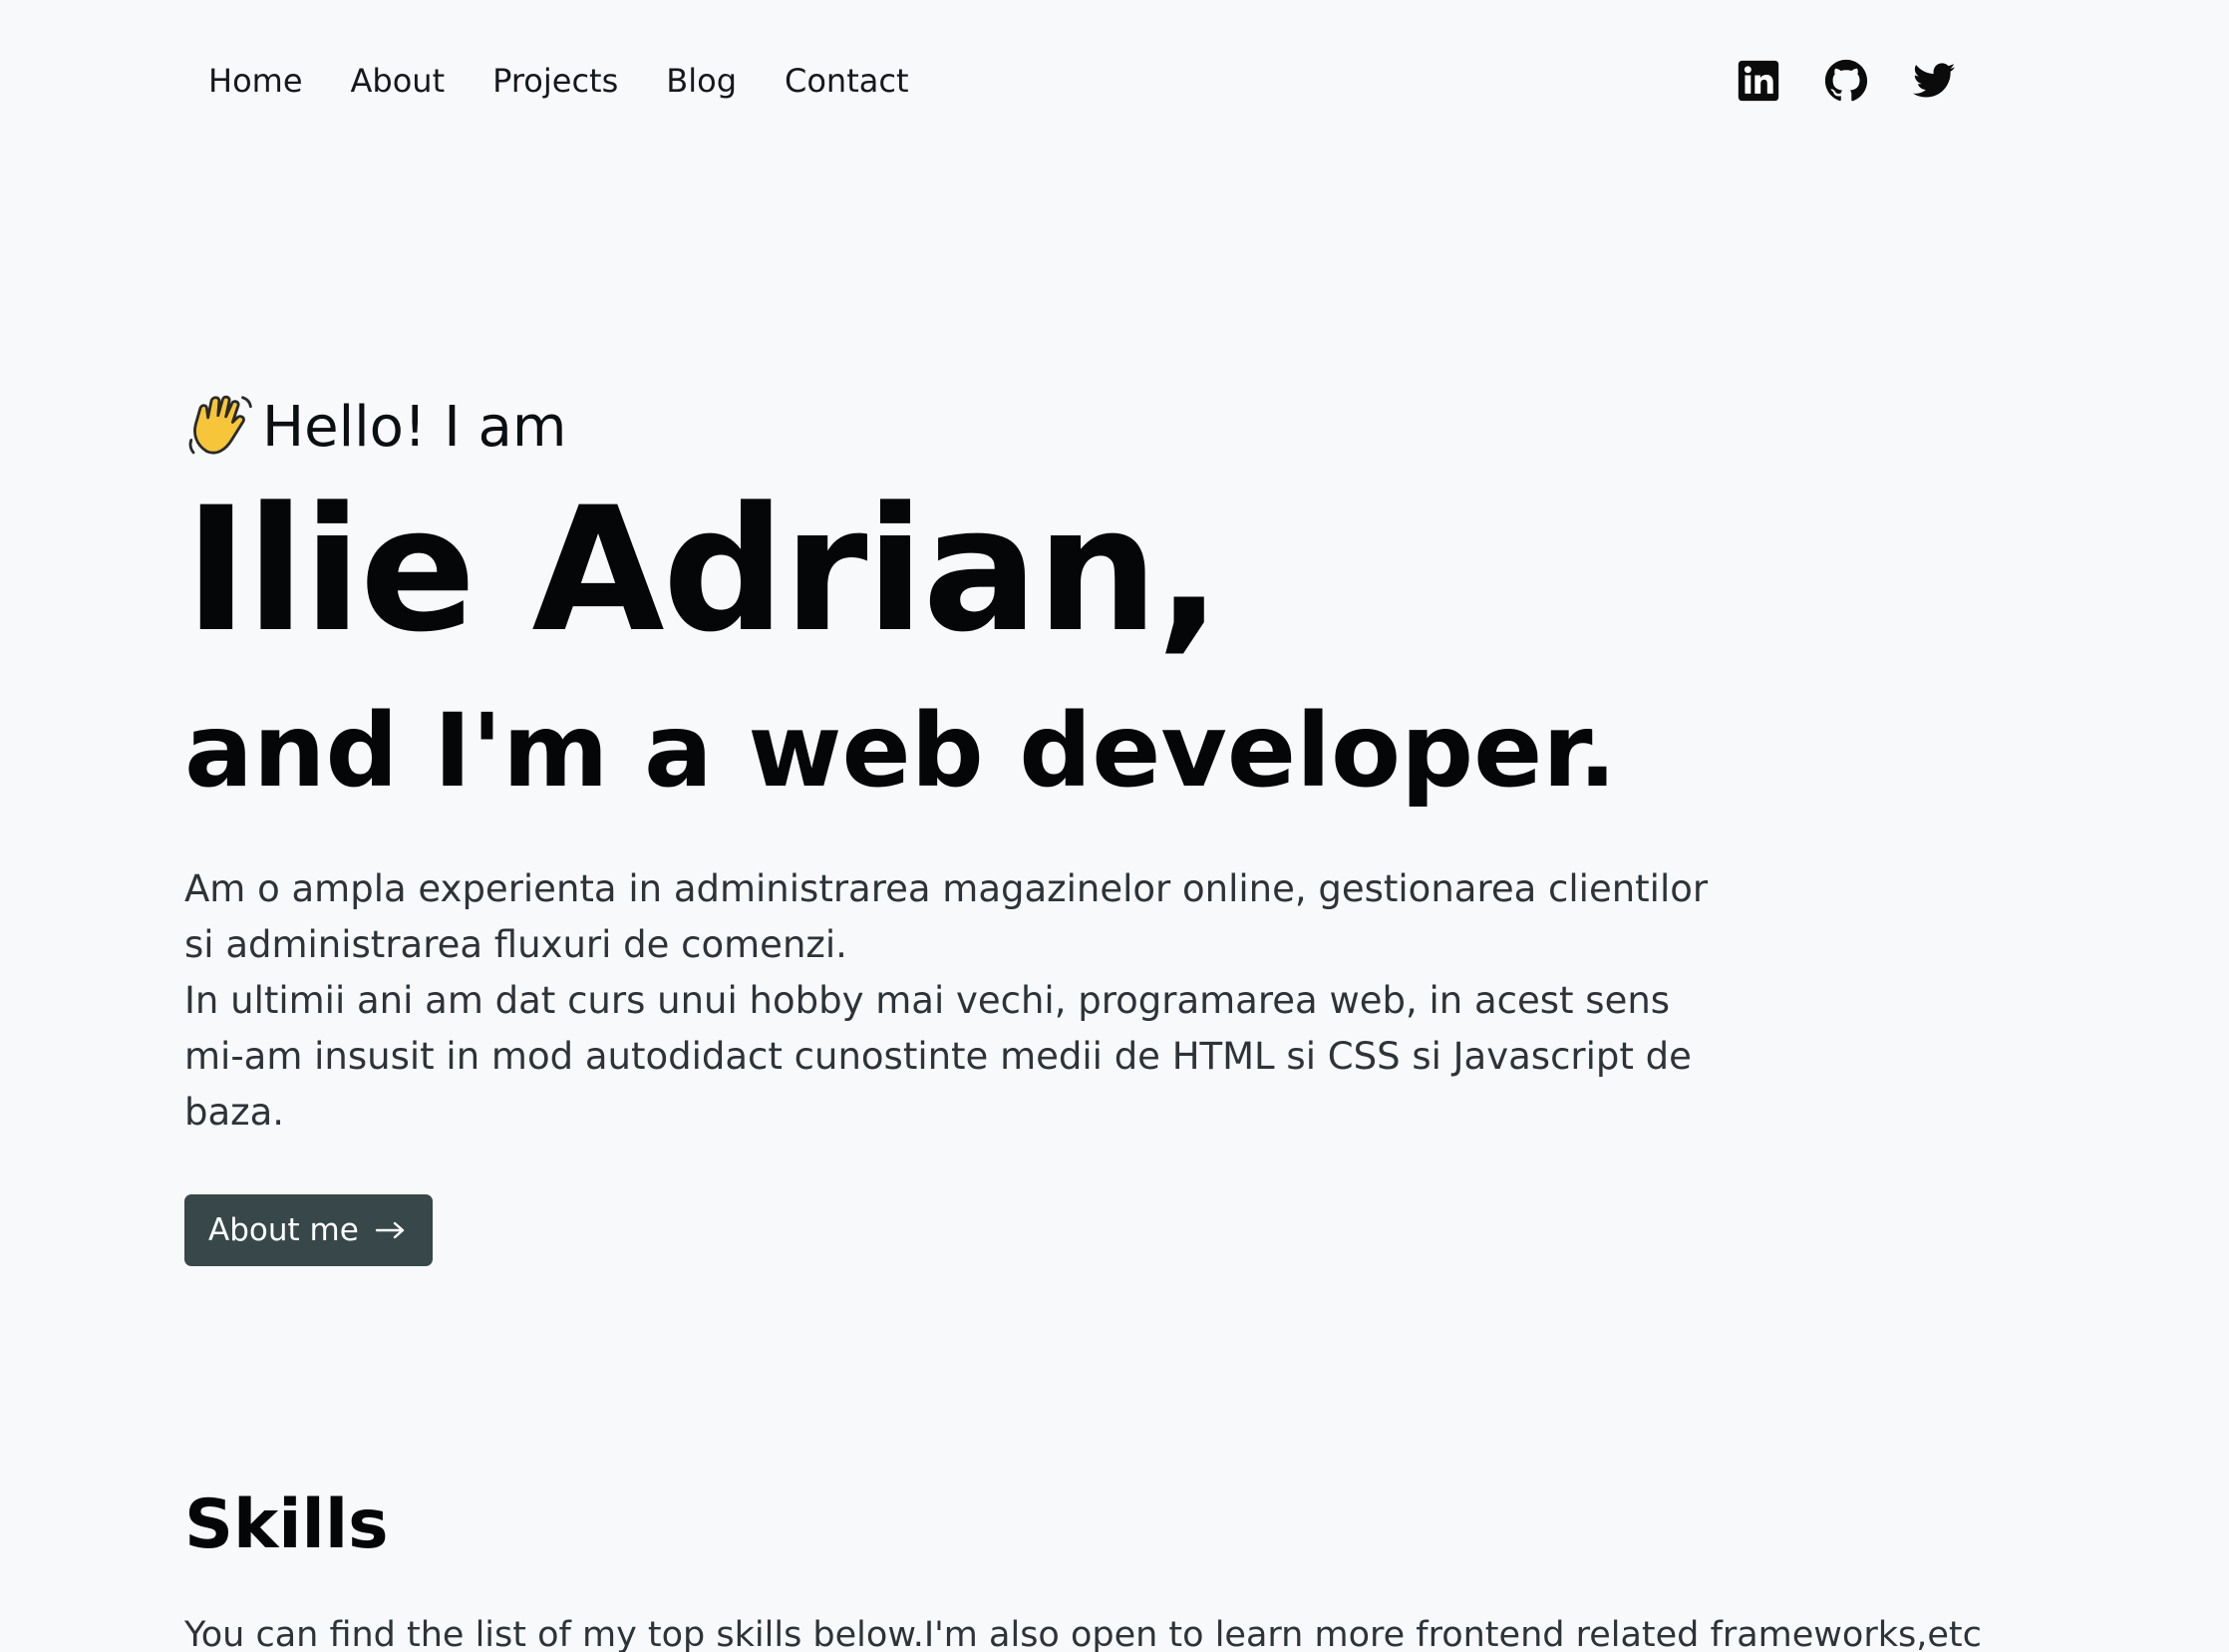  Describe the element at coordinates (255, 81) in the screenshot. I see `nav-home-link: Home` at that location.